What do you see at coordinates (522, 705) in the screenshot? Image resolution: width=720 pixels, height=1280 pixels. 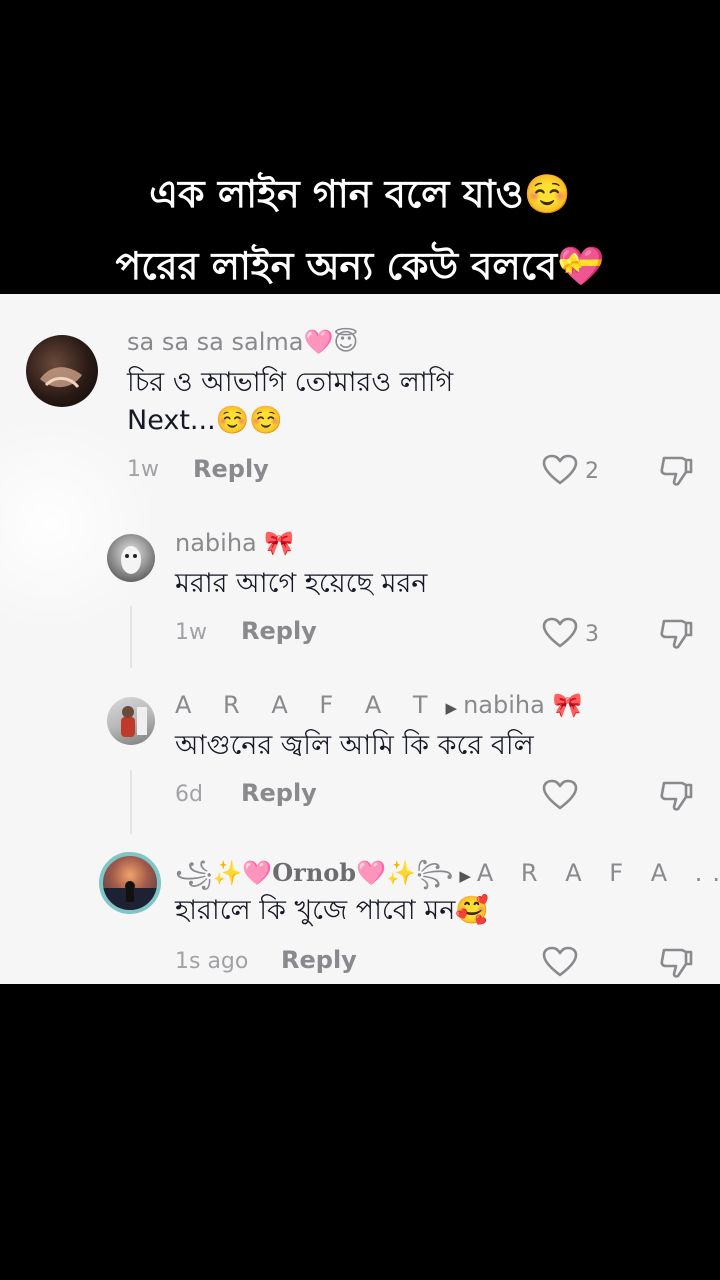 I see `reply-to-name: nabiha 🎀` at bounding box center [522, 705].